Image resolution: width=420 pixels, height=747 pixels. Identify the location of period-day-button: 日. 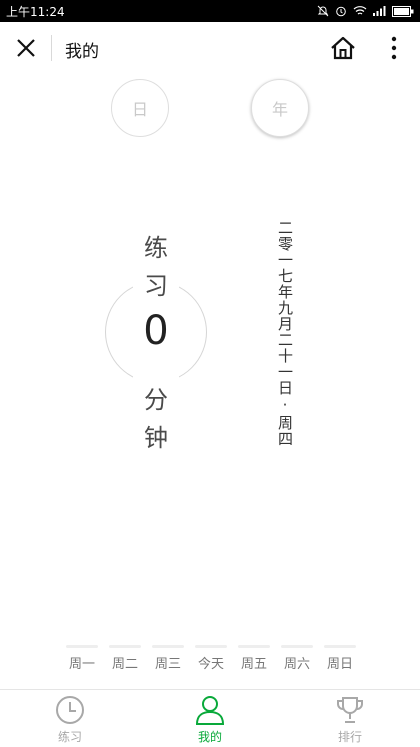
(140, 108).